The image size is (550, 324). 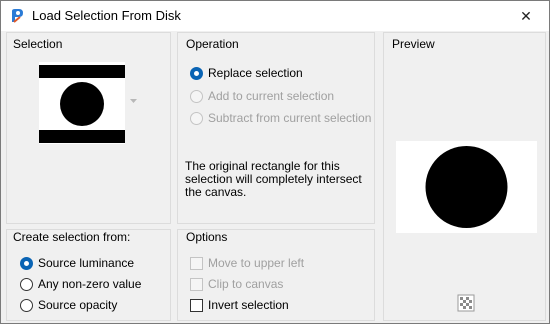 What do you see at coordinates (212, 44) in the screenshot?
I see `operation-panel-title: Operation` at bounding box center [212, 44].